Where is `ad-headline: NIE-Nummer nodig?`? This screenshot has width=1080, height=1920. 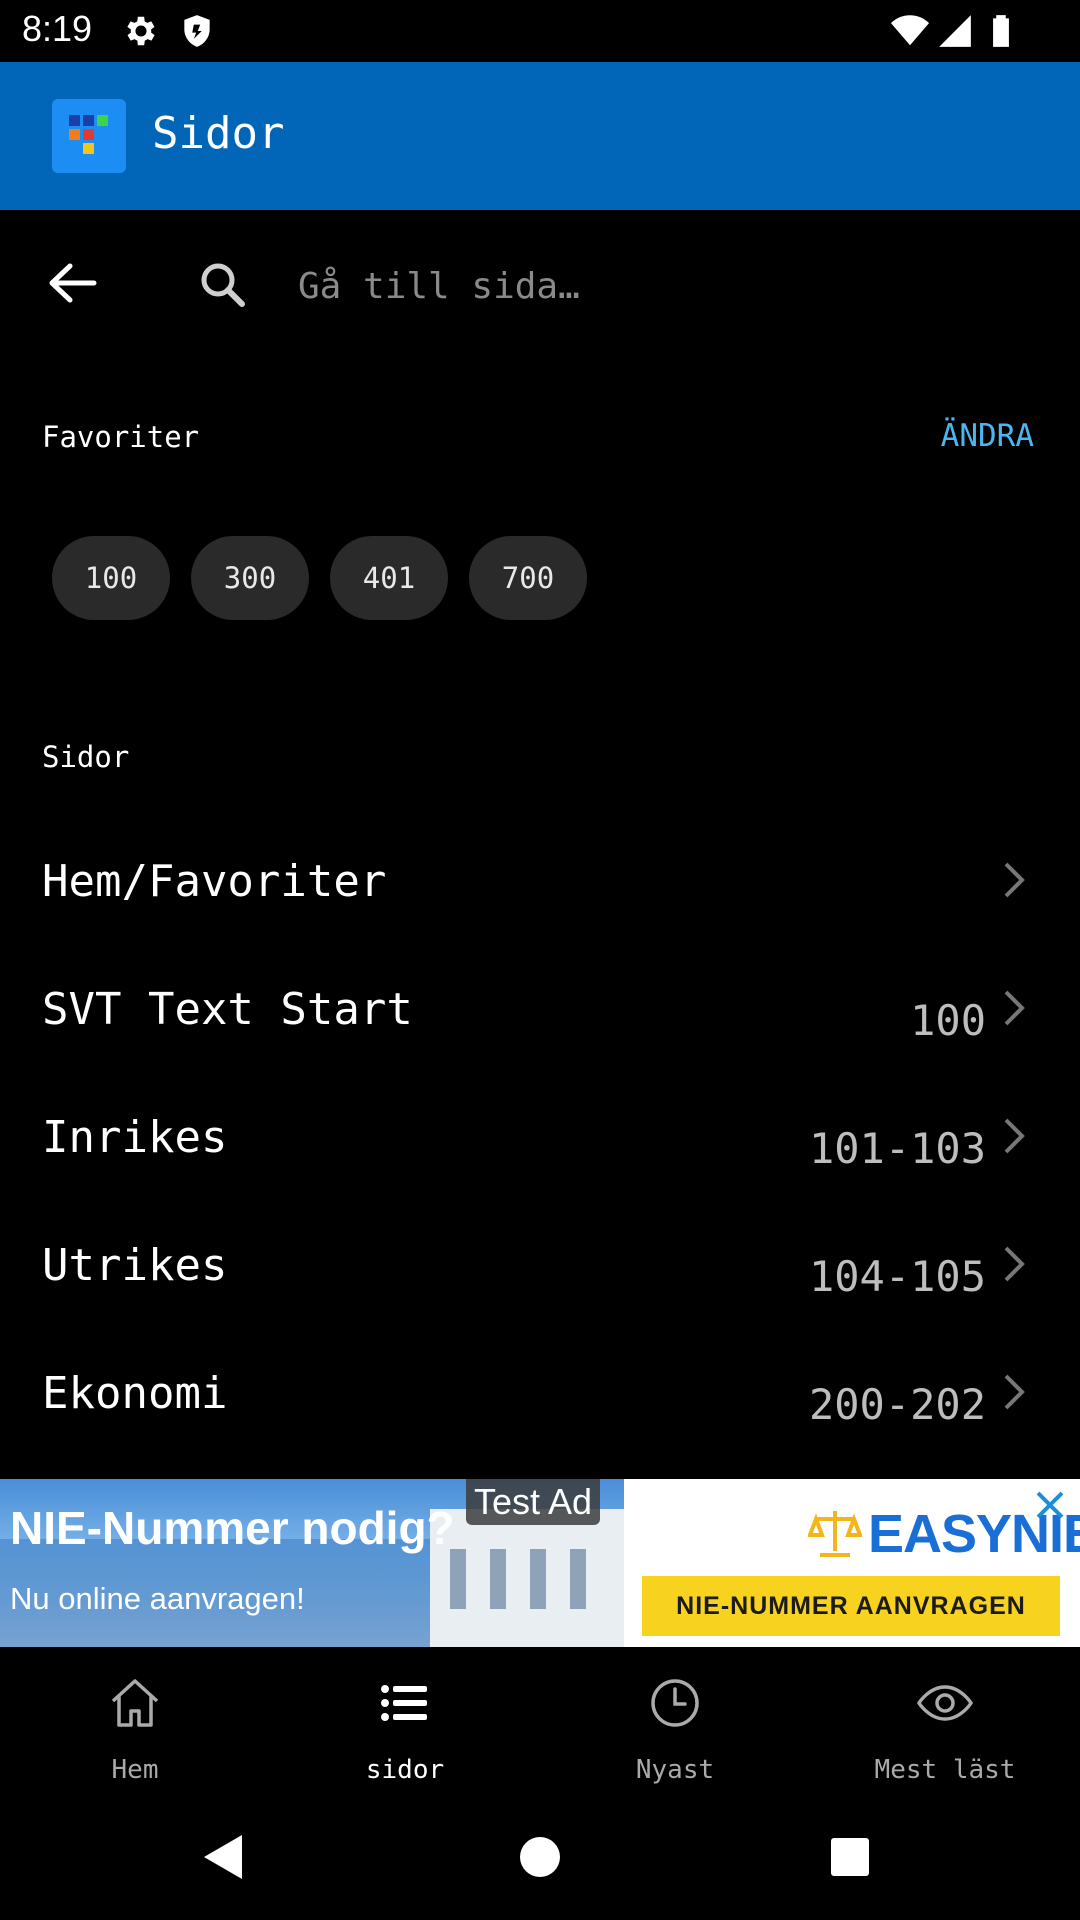
ad-headline: NIE-Nummer nodig? is located at coordinates (232, 1528).